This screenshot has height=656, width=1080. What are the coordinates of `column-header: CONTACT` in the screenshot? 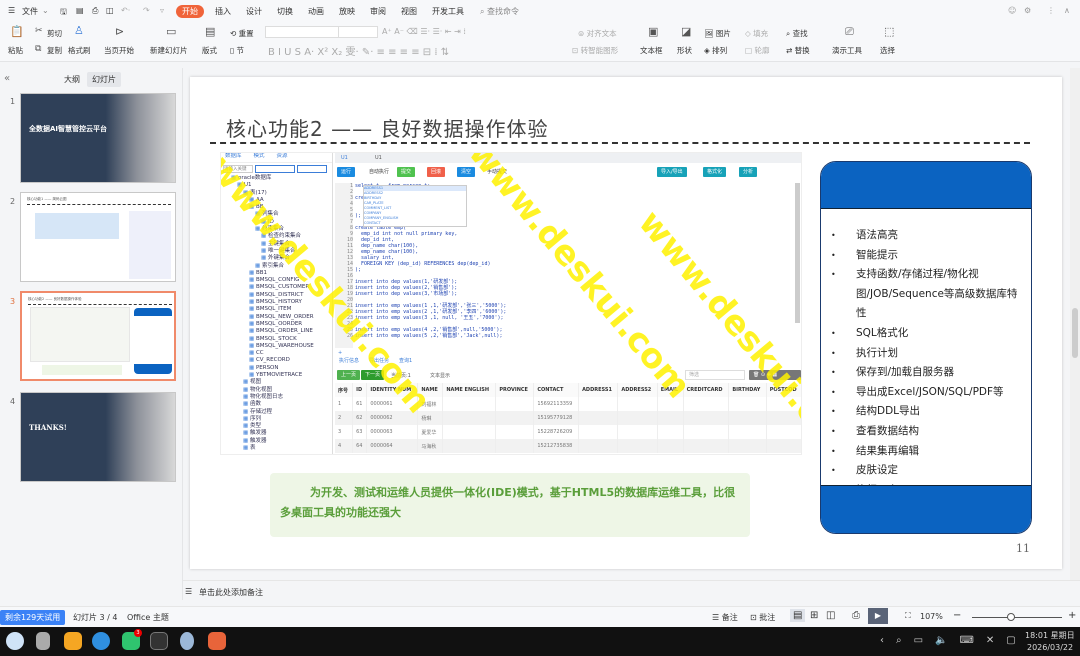 It's located at (556, 390).